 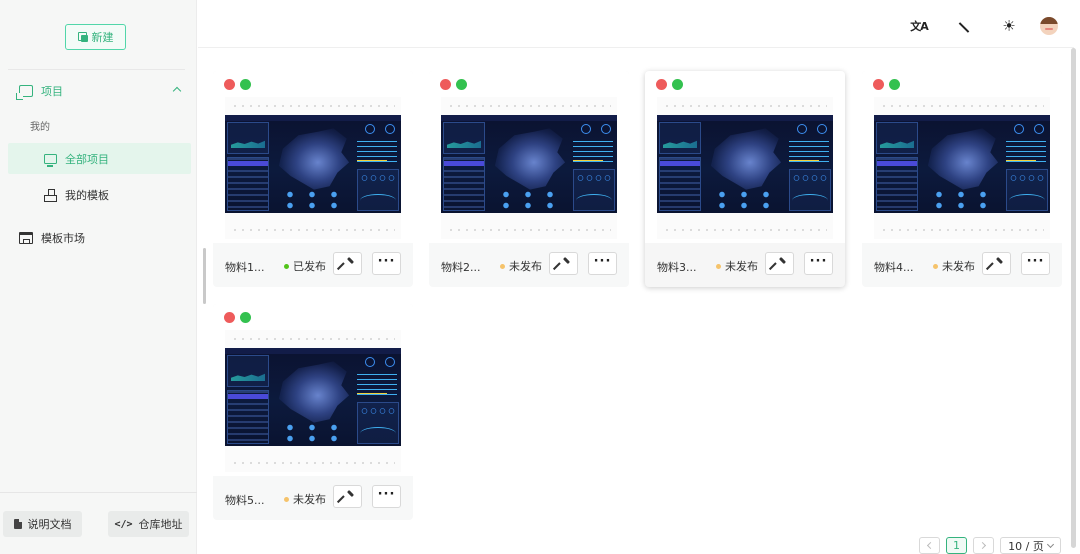 What do you see at coordinates (40, 127) in the screenshot?
I see `group-label: 我的` at bounding box center [40, 127].